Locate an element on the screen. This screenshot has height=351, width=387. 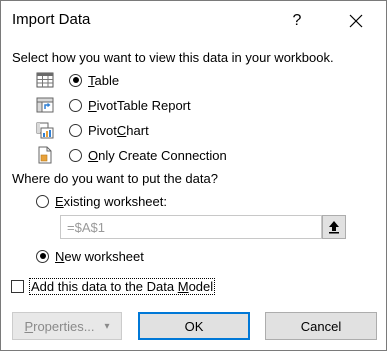
data-model-checkbox is located at coordinates (17, 286).